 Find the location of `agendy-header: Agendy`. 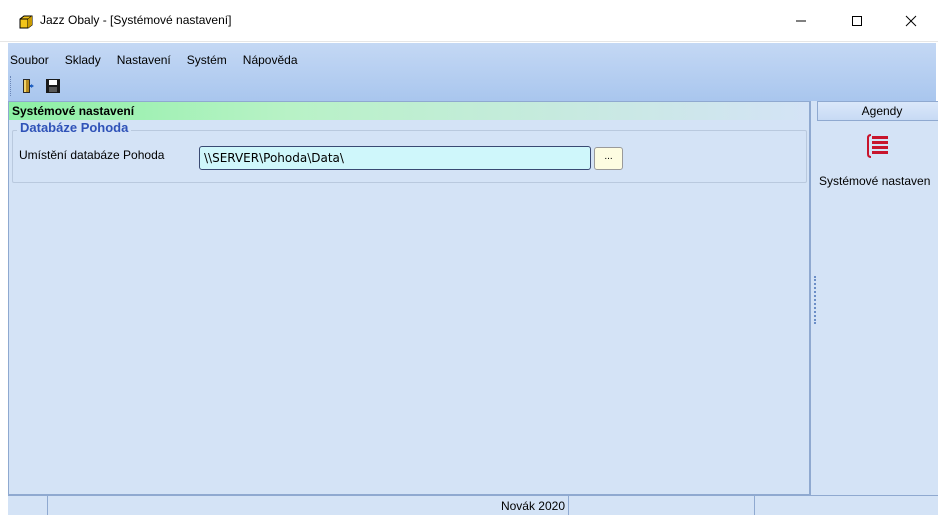

agendy-header: Agendy is located at coordinates (877, 111).